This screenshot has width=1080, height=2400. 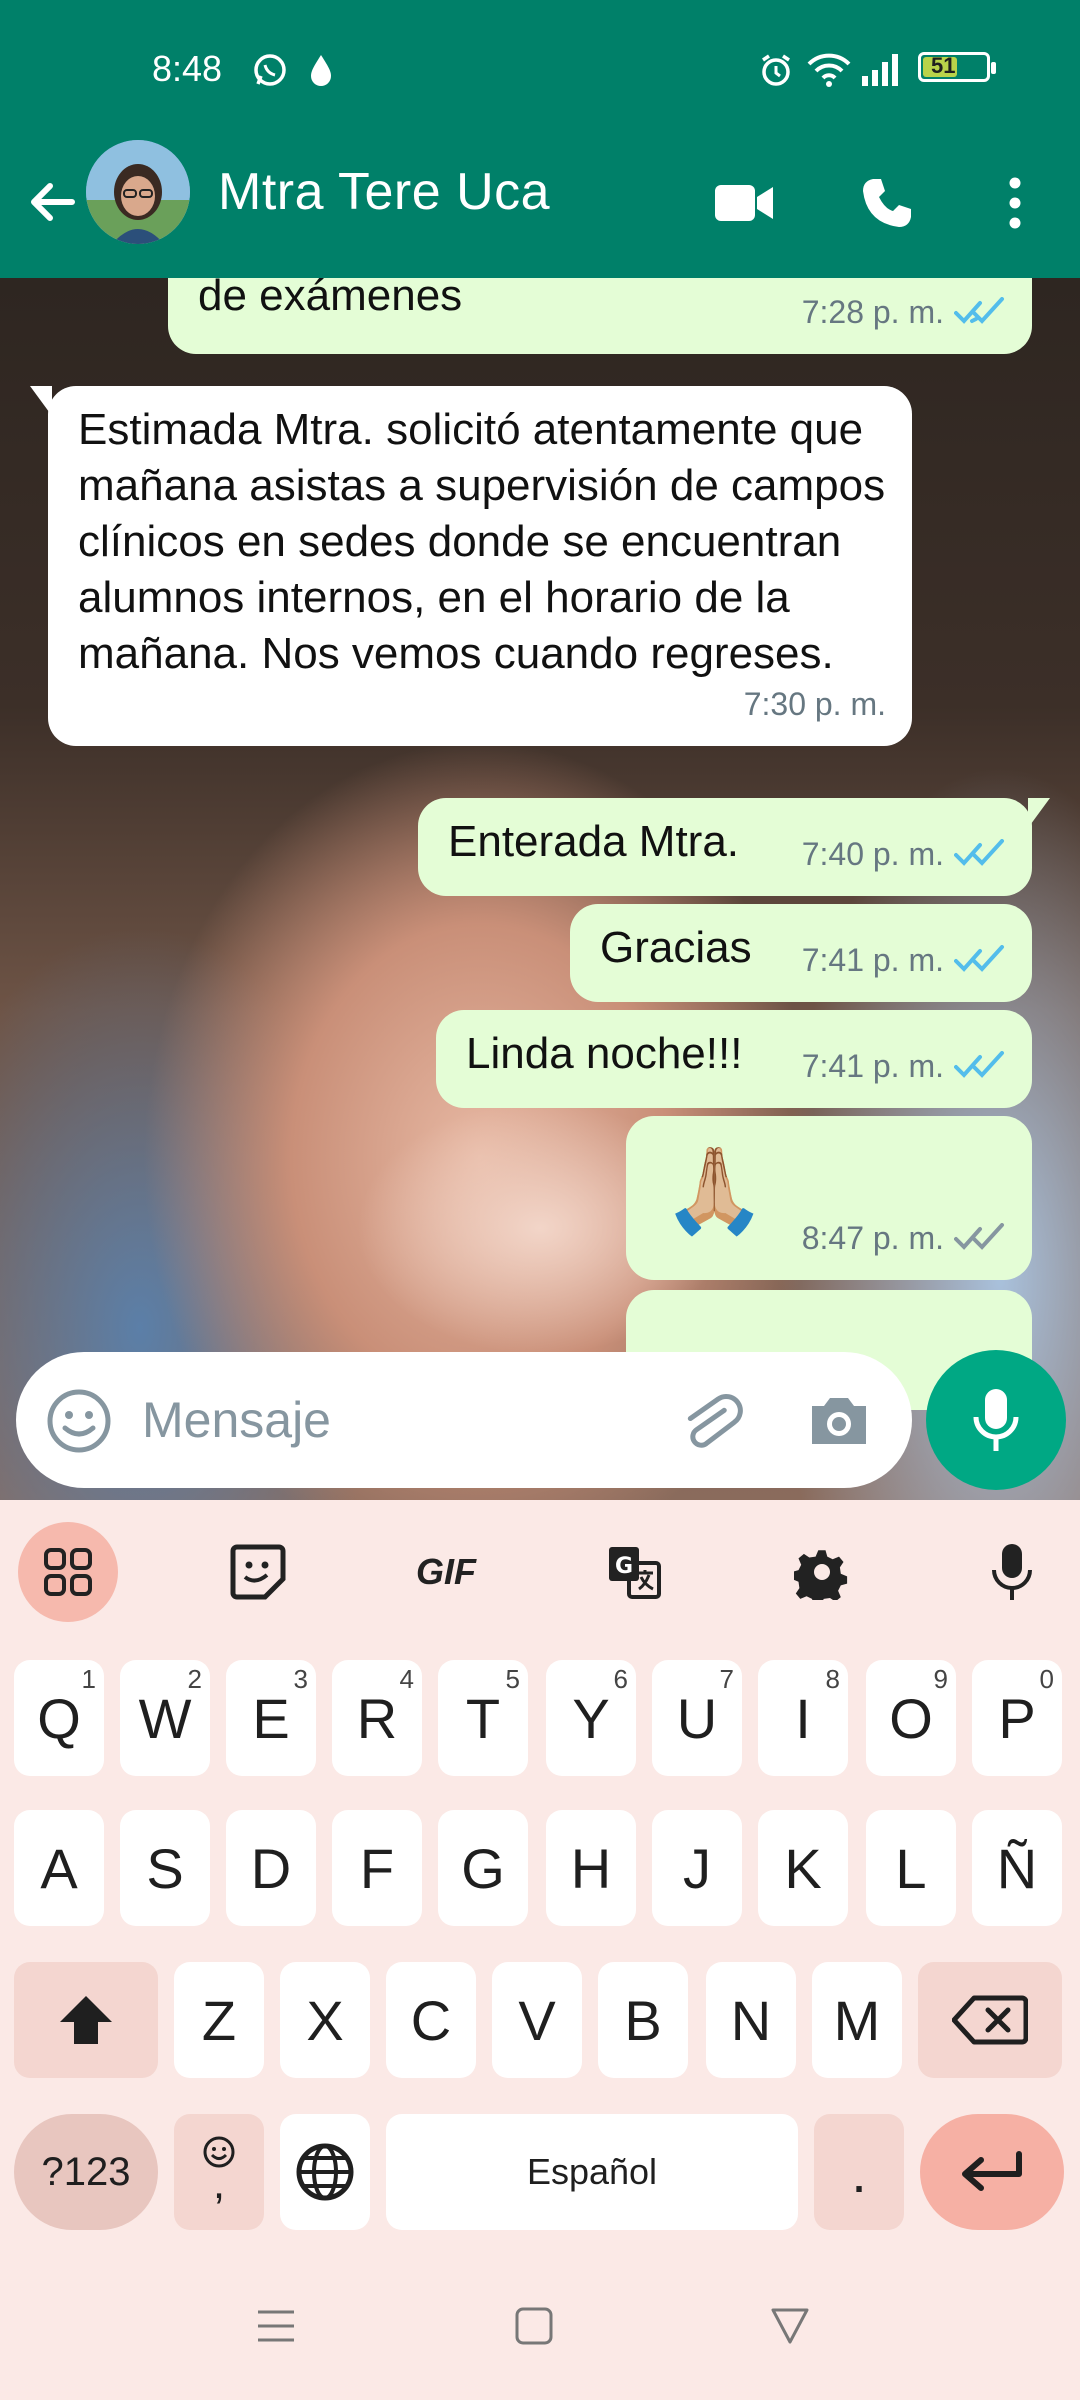 I want to click on backspace-key, so click(x=990, y=2020).